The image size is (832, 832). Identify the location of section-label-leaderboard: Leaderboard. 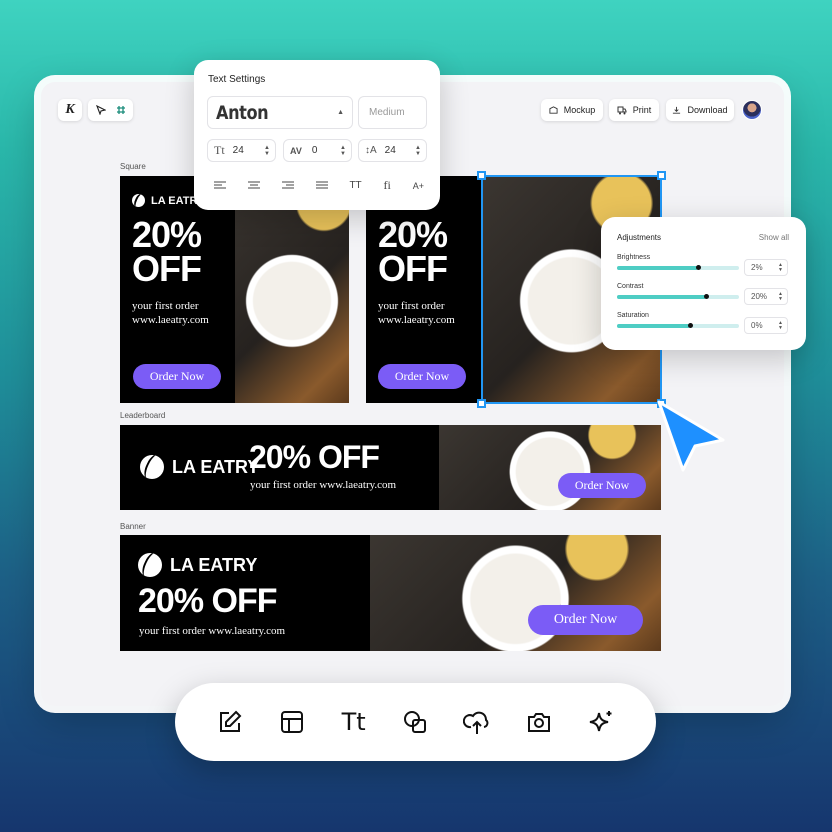
(143, 415).